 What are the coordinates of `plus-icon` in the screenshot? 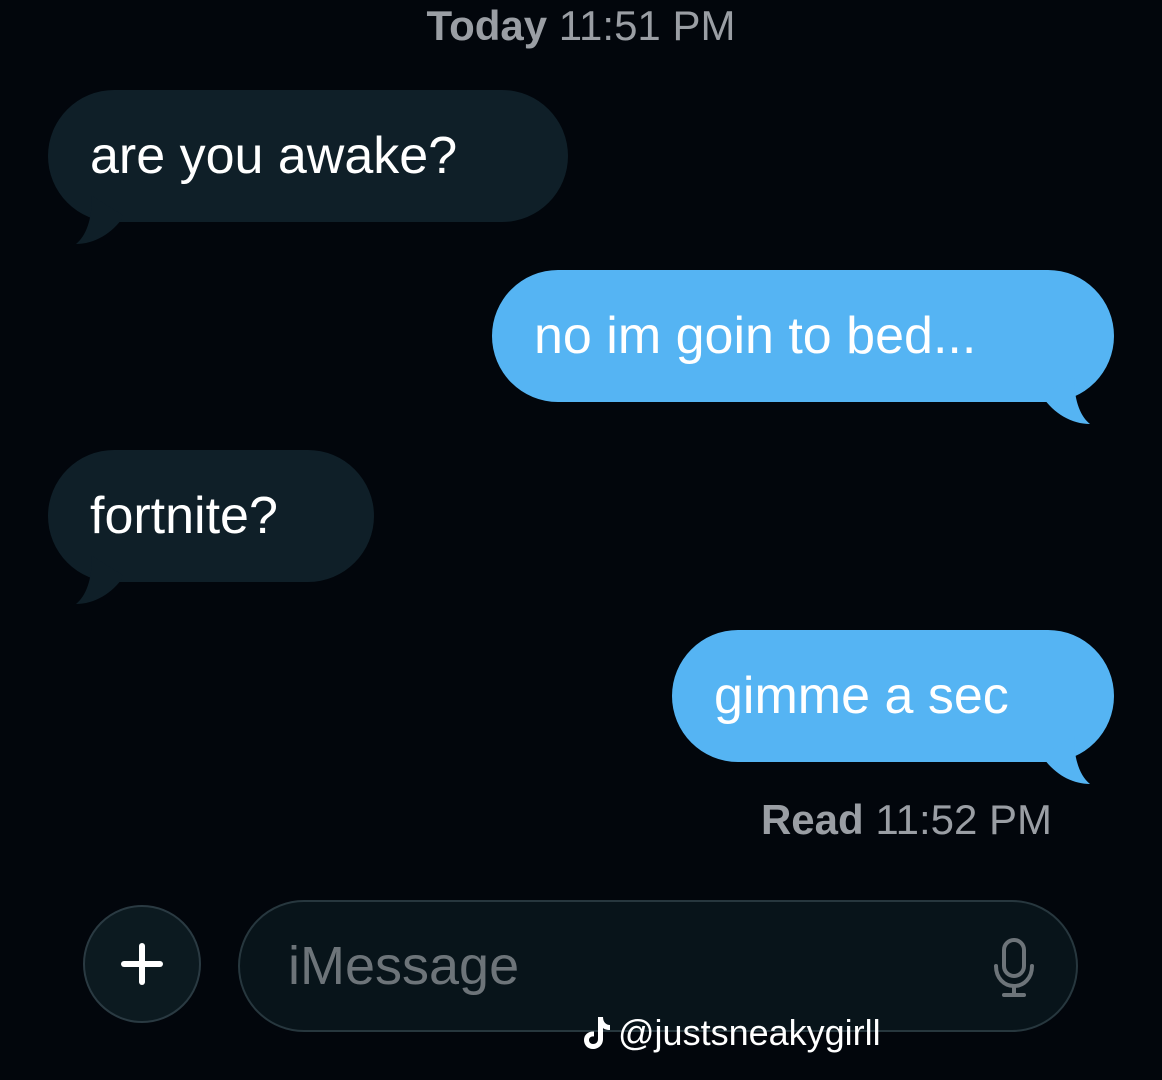 It's located at (142, 964).